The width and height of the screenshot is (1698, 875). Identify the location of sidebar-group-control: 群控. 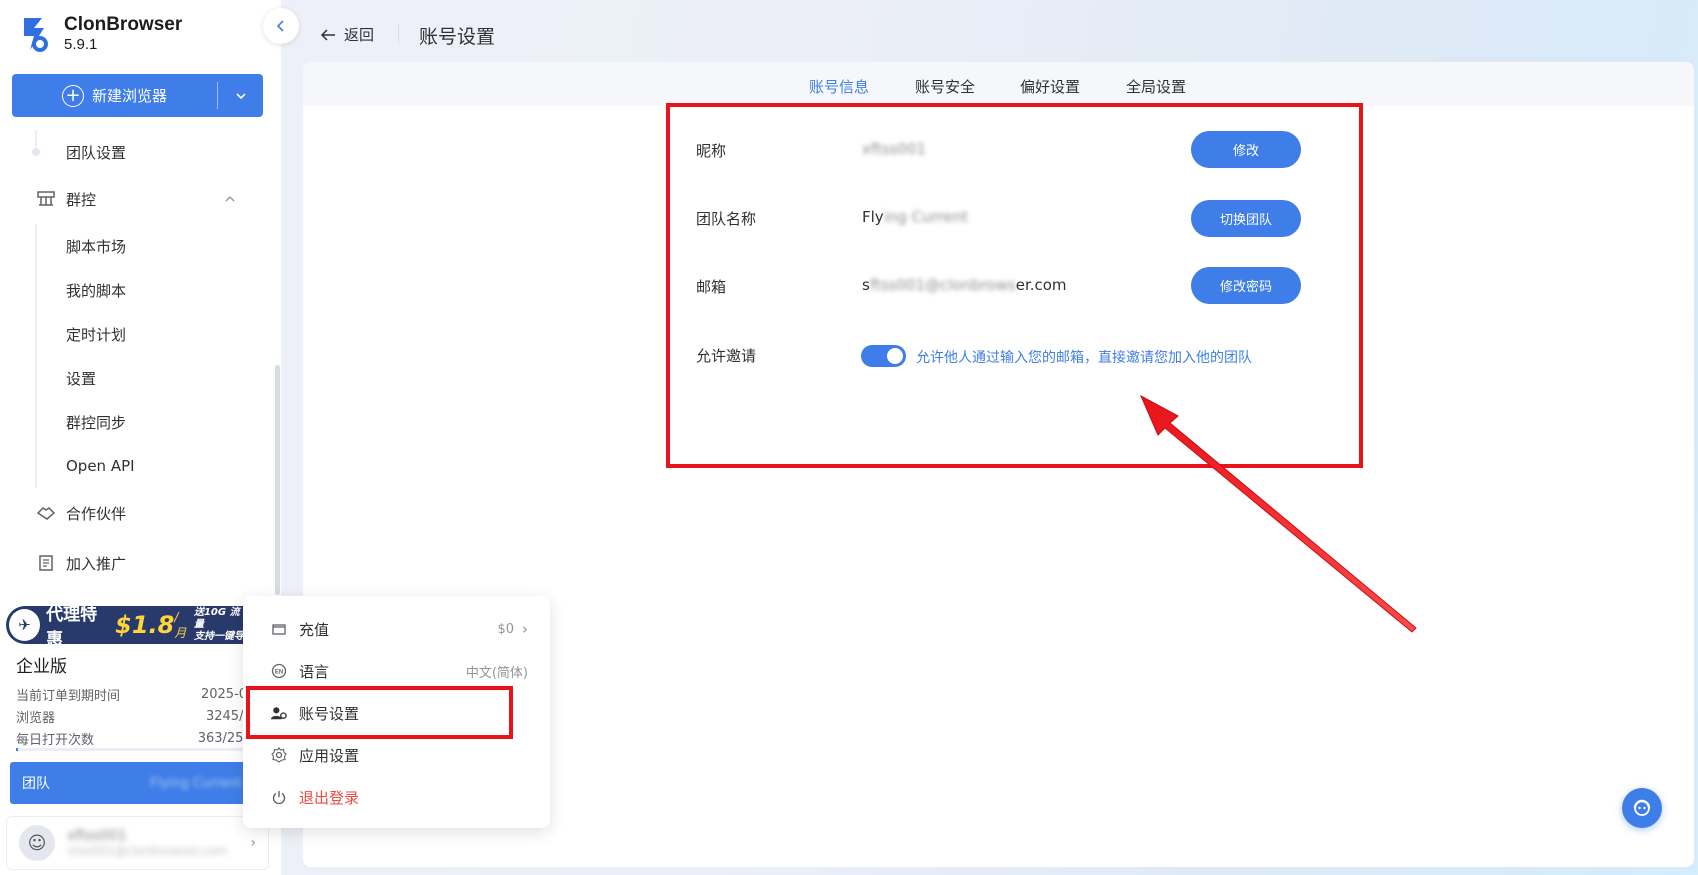
(135, 199).